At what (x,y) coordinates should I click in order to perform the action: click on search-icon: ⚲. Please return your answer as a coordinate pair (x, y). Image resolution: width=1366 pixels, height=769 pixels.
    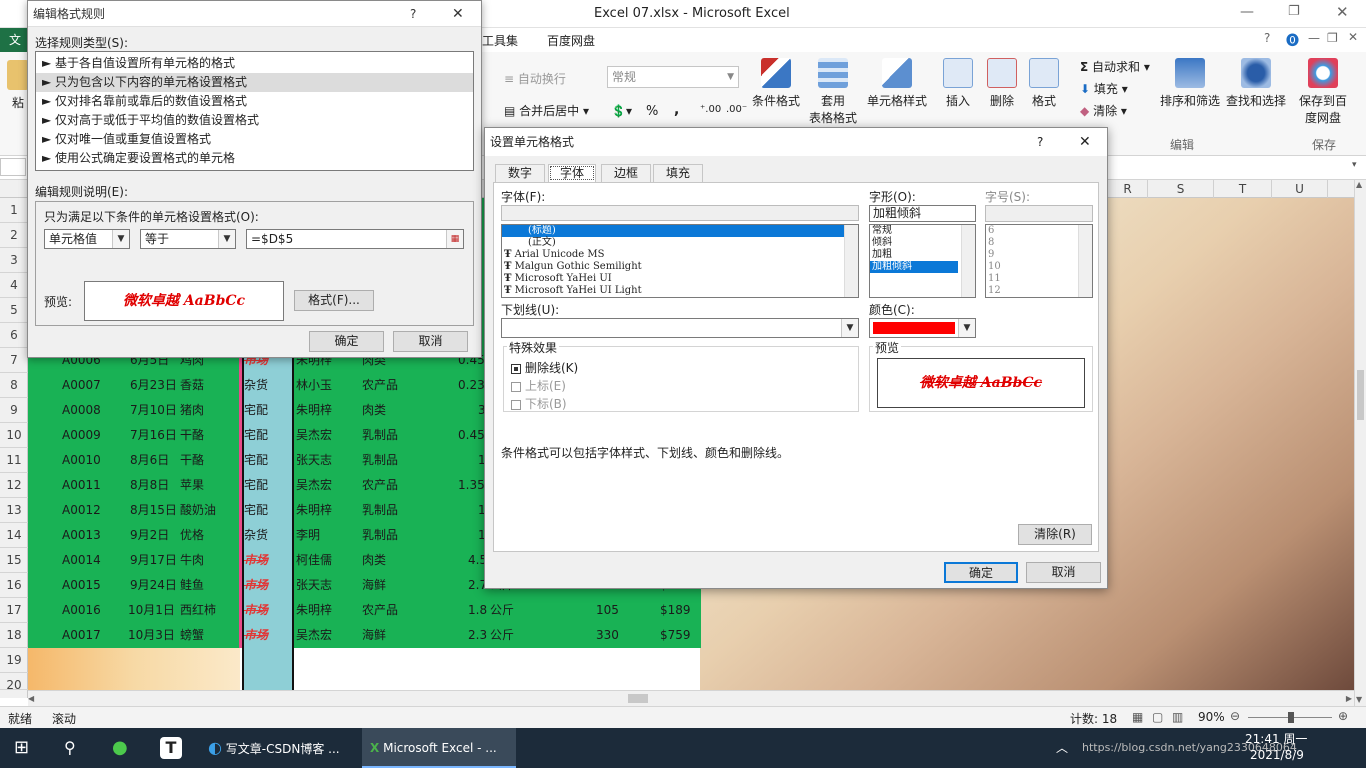
    Looking at the image, I should click on (70, 748).